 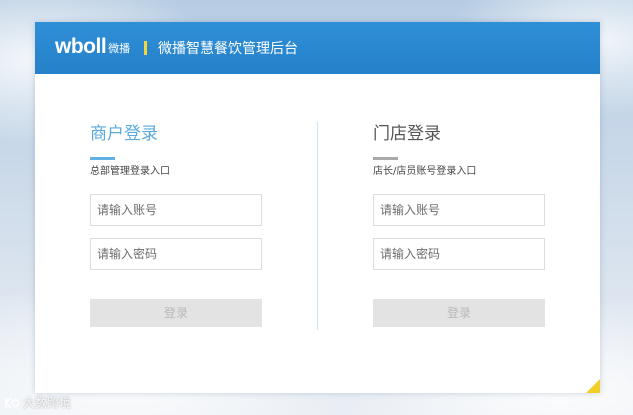 I want to click on merchant-login-button: 登录, so click(x=176, y=313).